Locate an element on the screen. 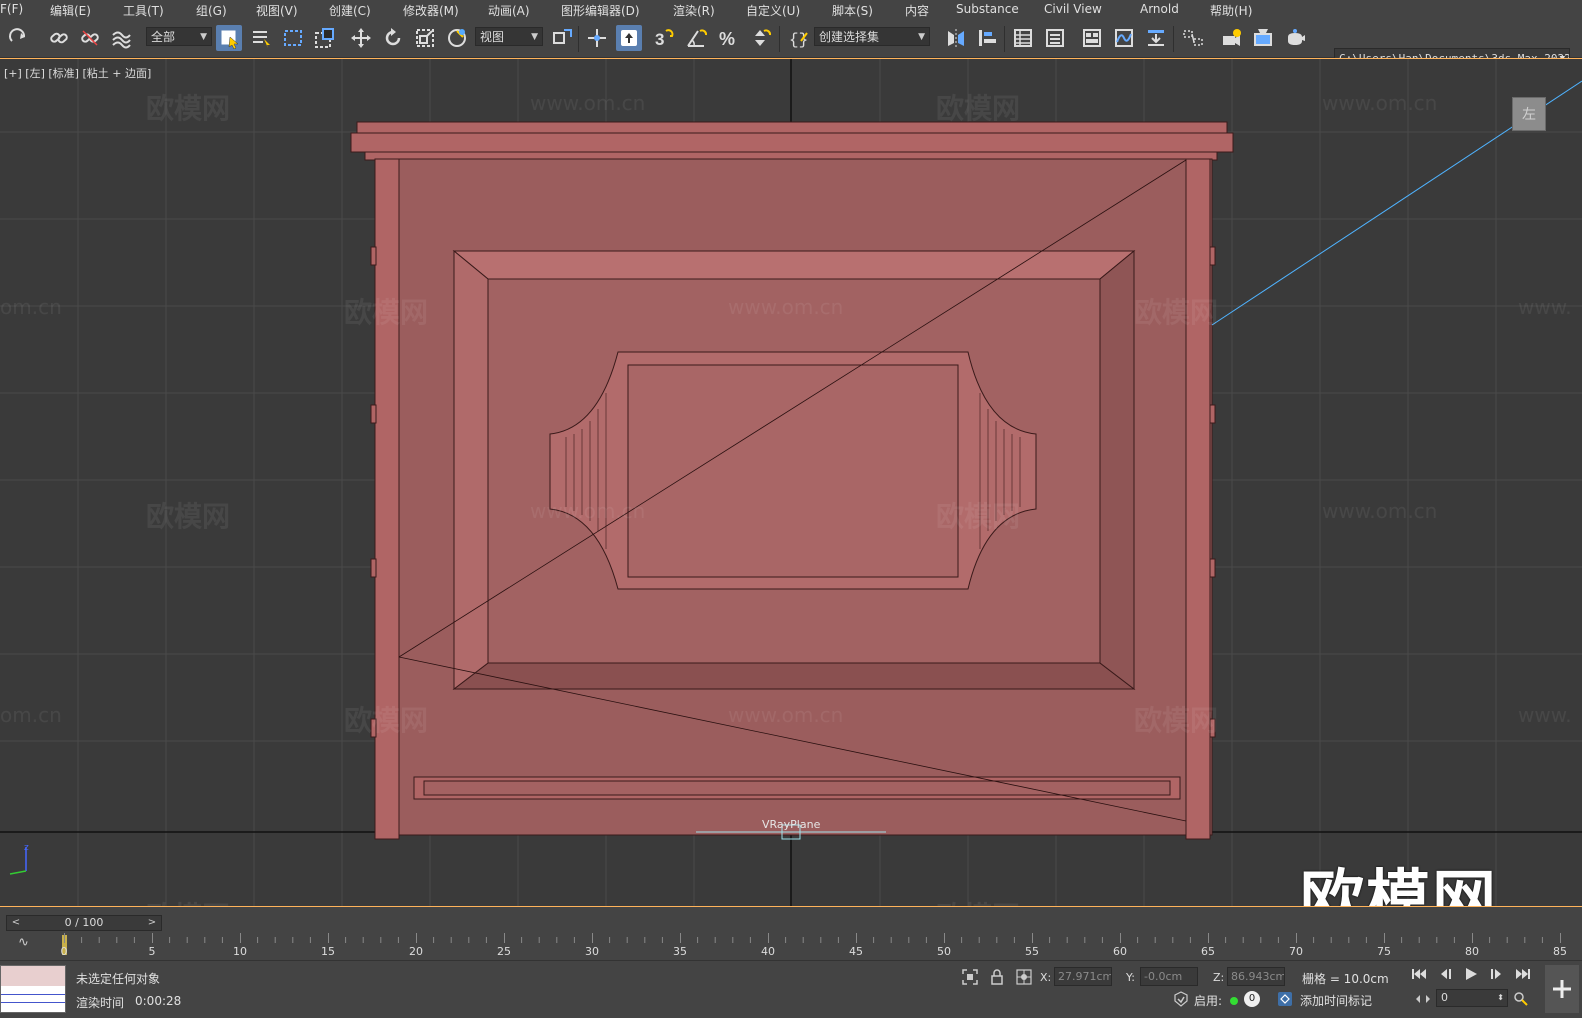  toolbar-divider is located at coordinates (779, 39).